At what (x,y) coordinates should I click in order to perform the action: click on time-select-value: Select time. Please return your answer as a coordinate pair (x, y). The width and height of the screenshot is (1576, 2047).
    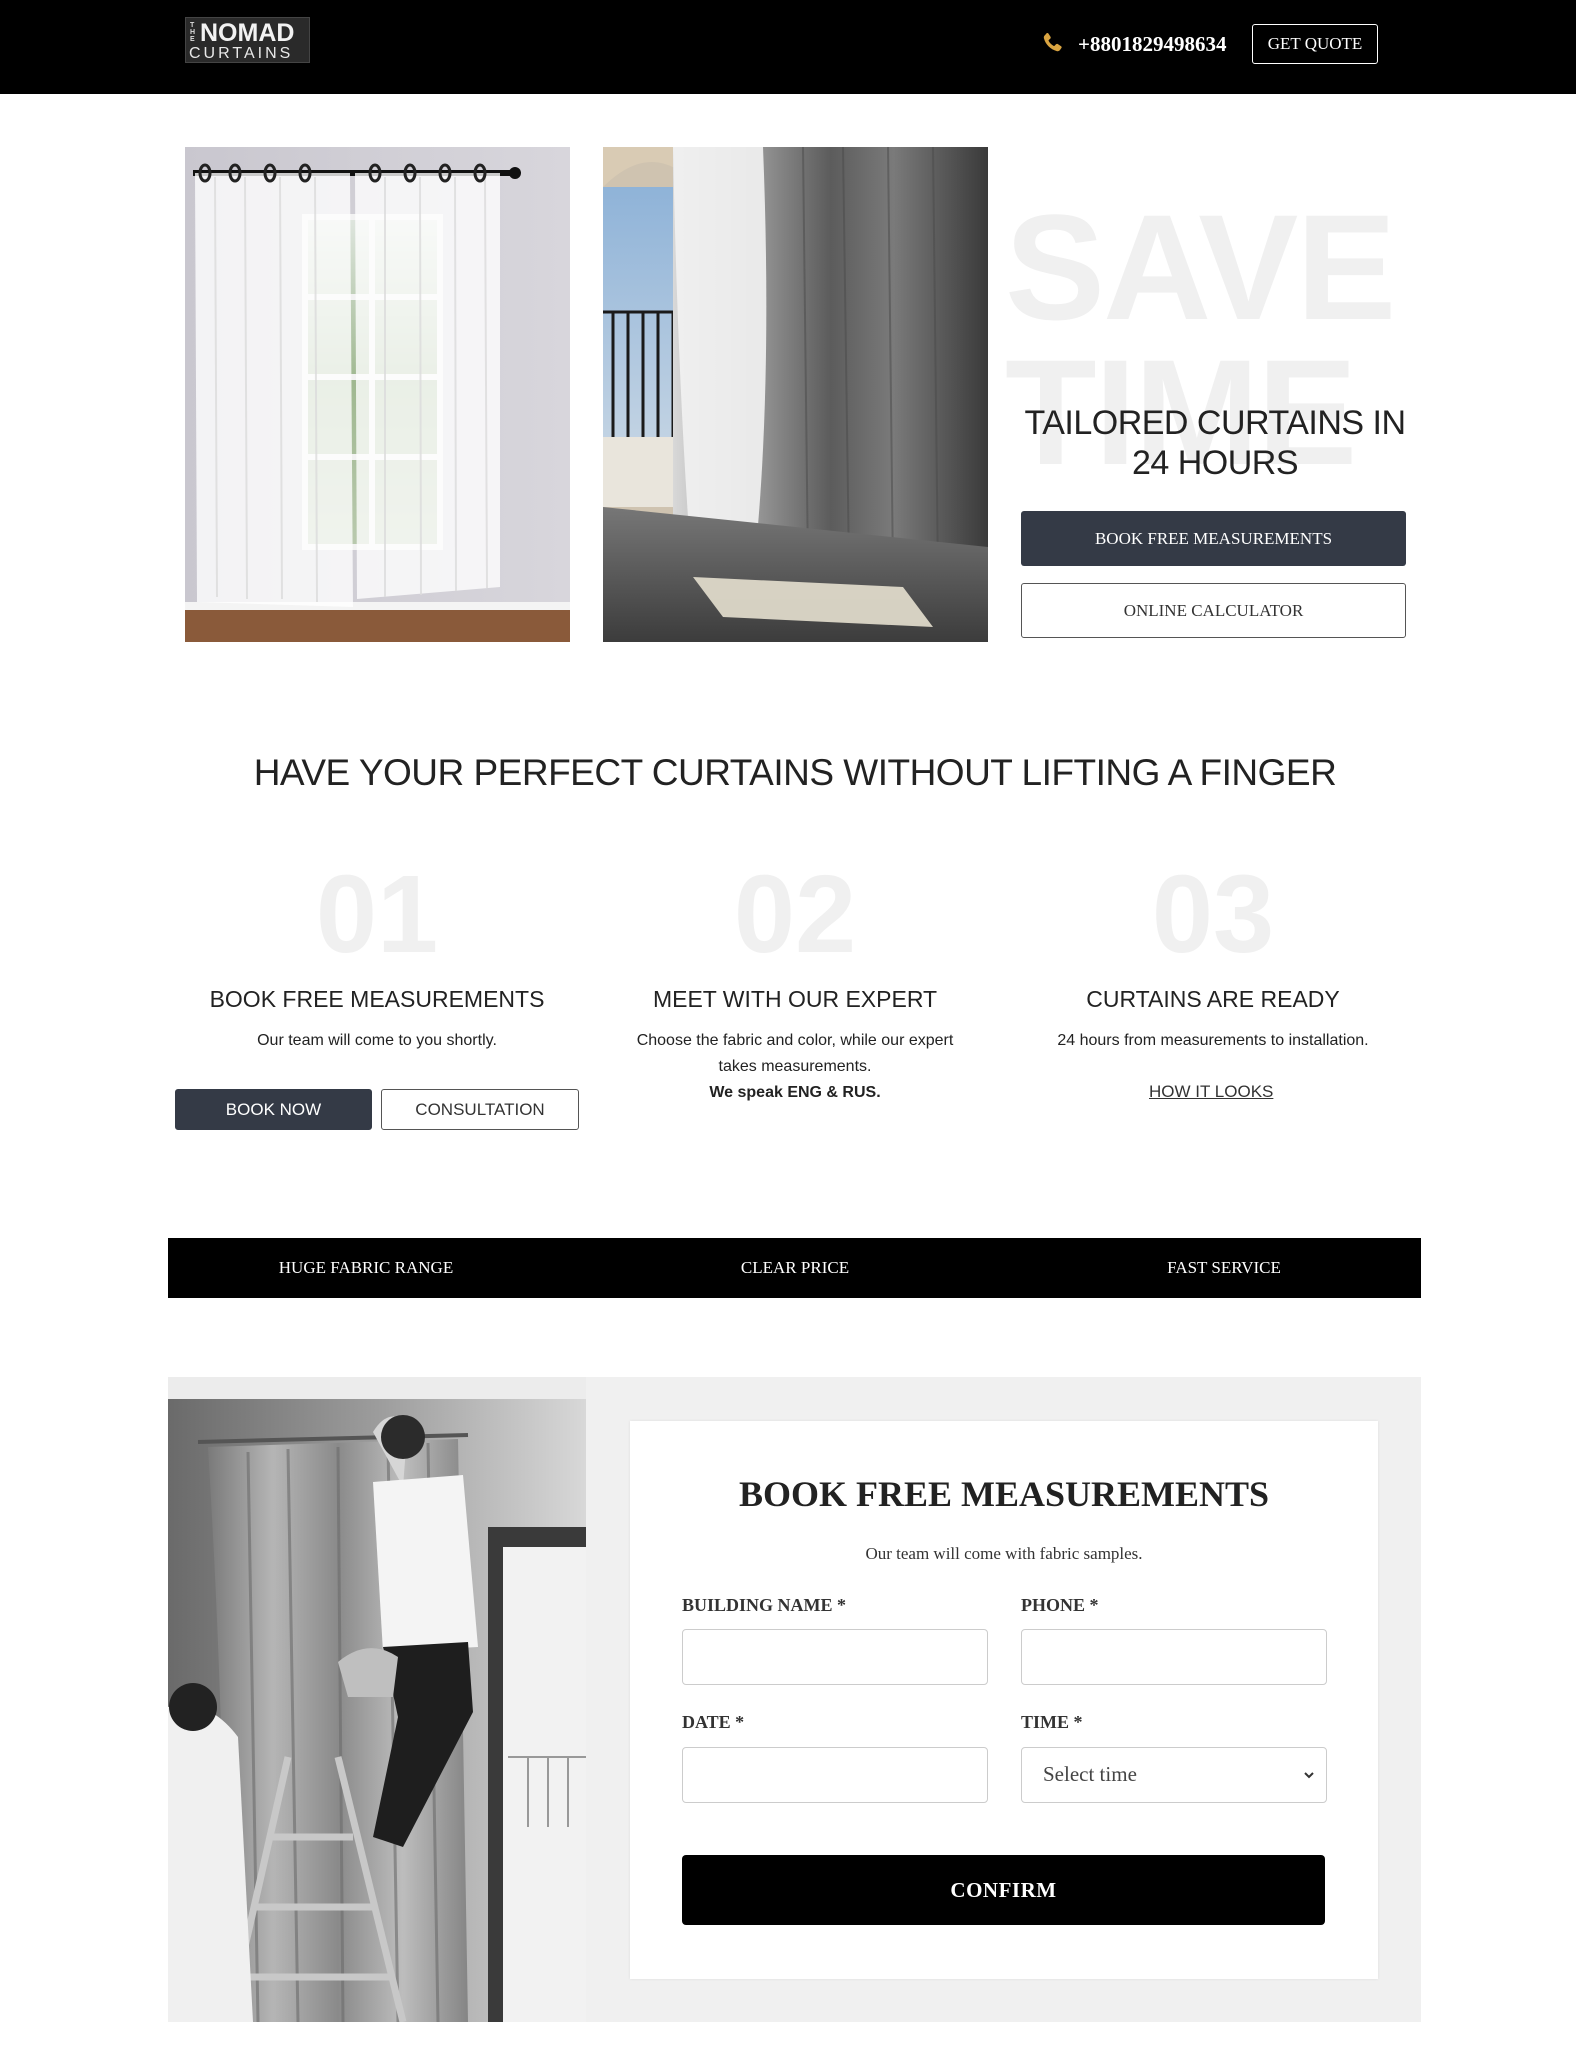
    Looking at the image, I should click on (1090, 1774).